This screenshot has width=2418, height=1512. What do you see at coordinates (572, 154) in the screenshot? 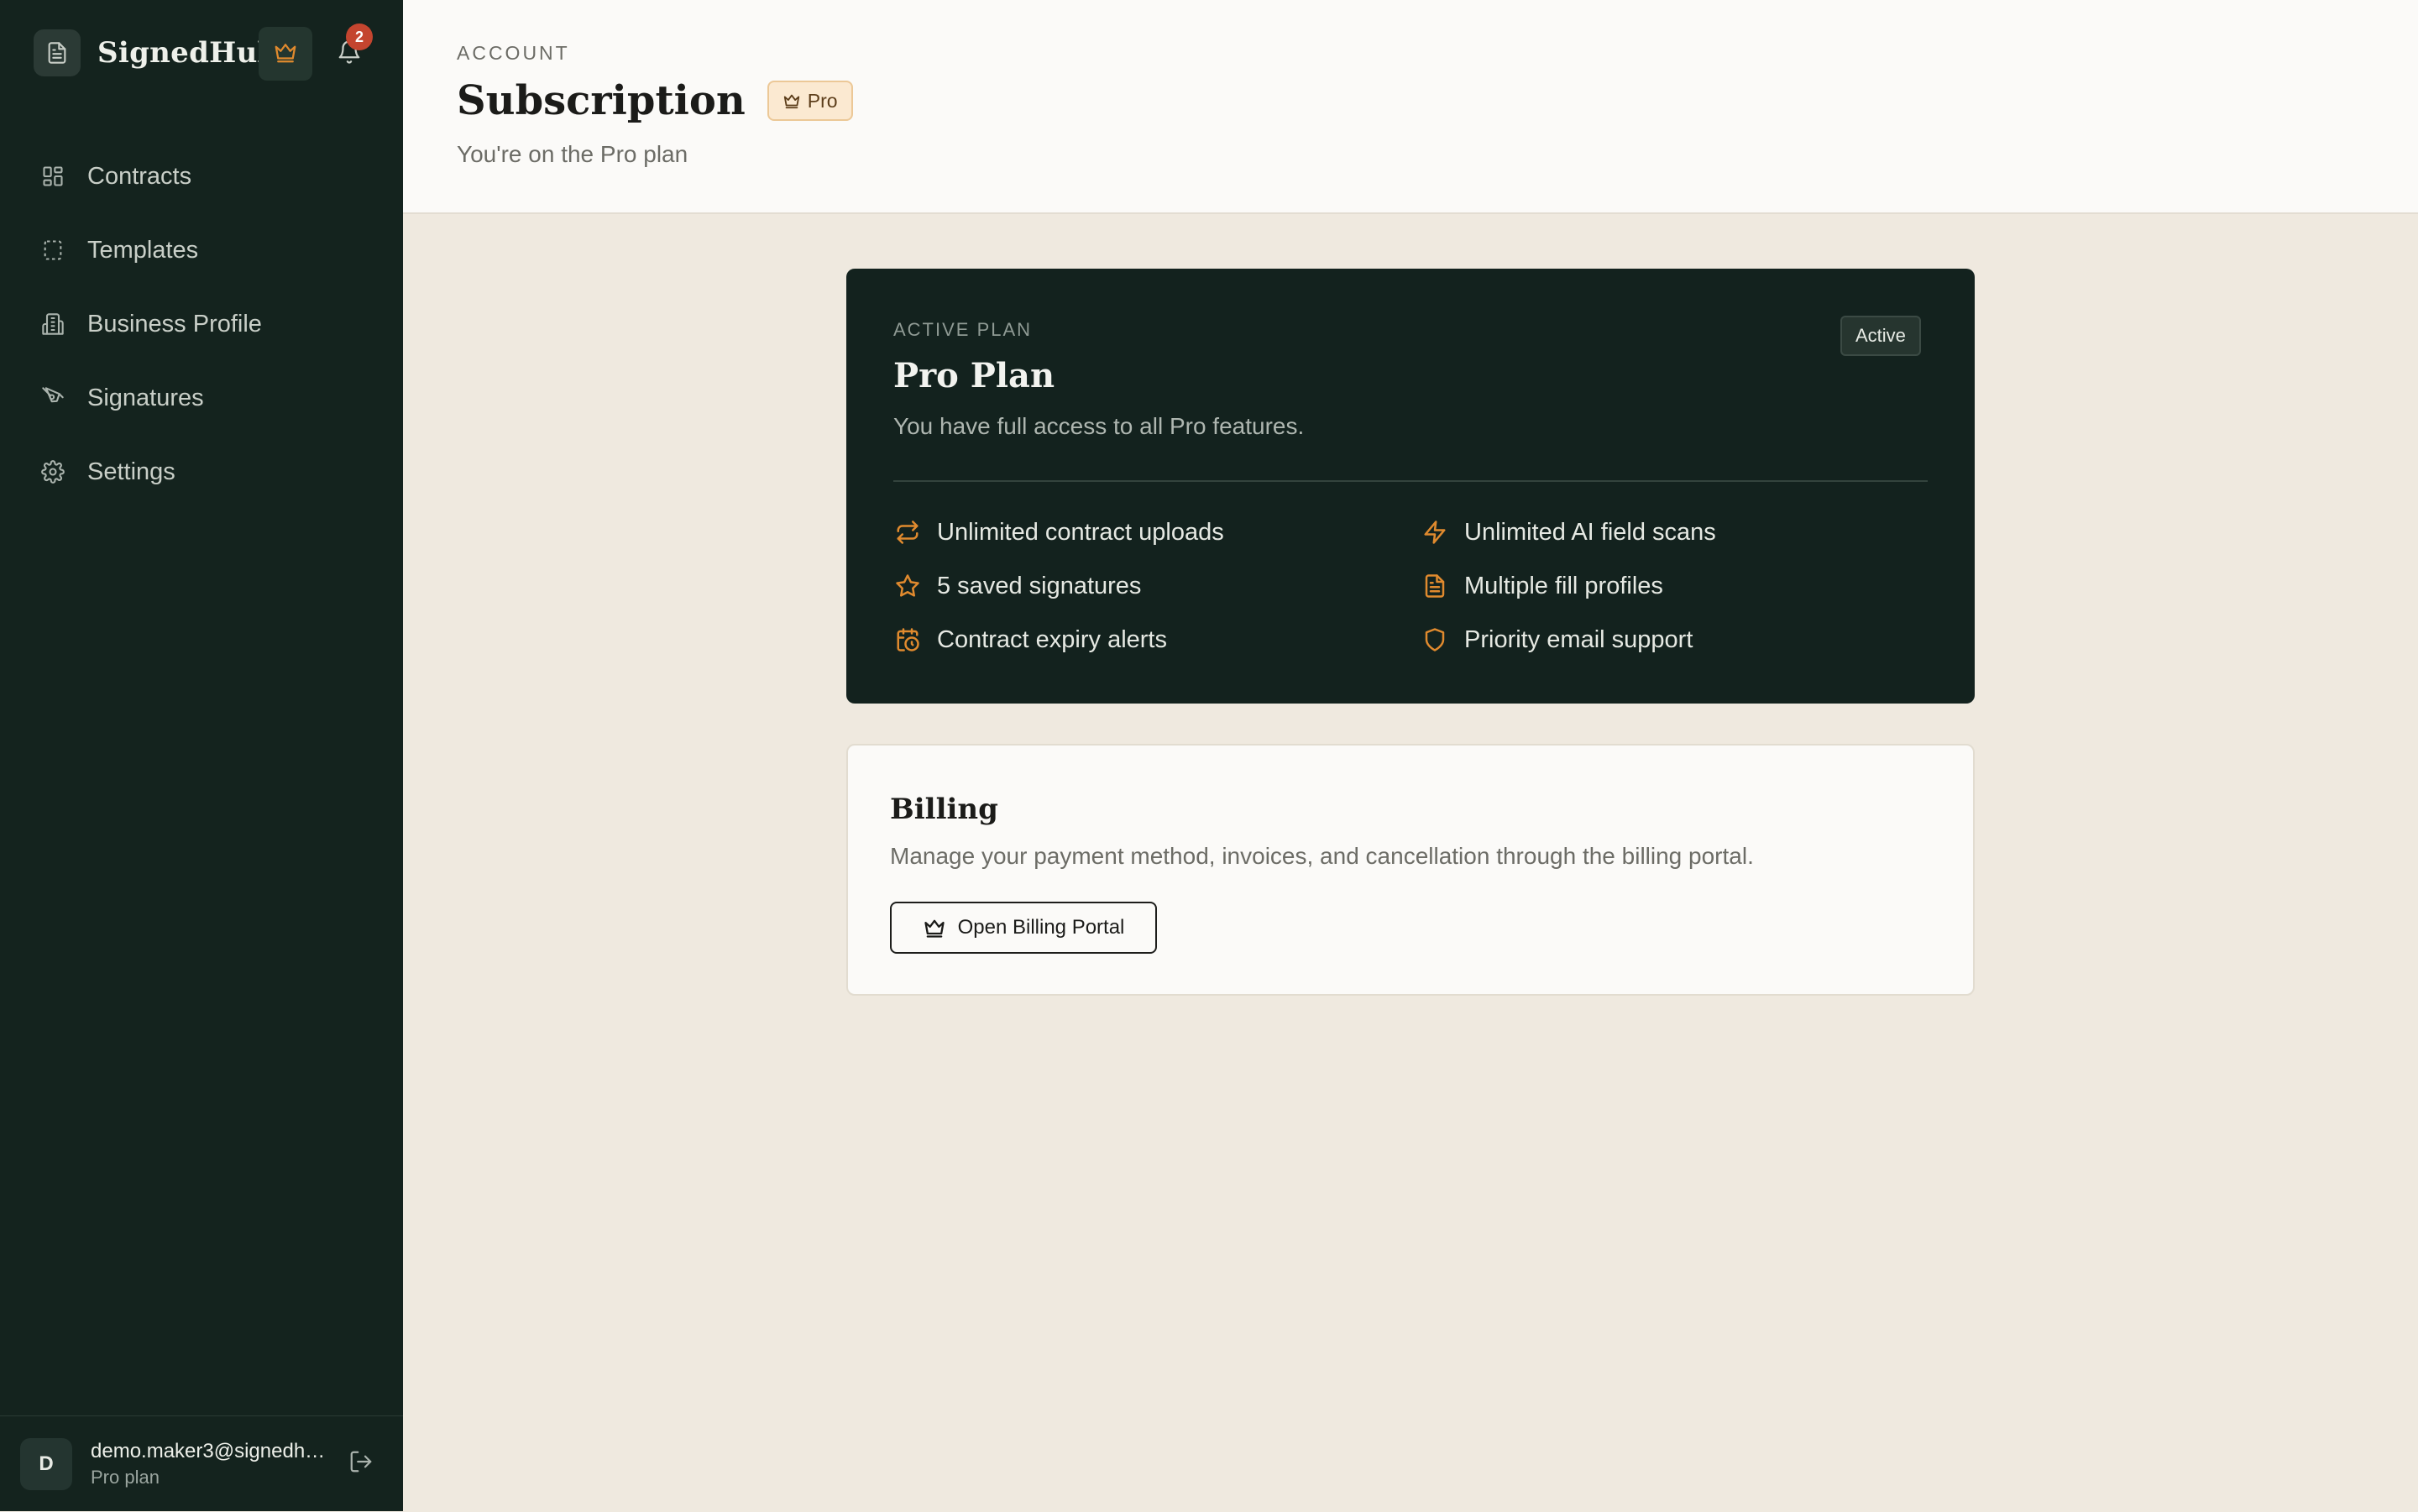
I see `page-subtitle: You're on the Pro plan` at bounding box center [572, 154].